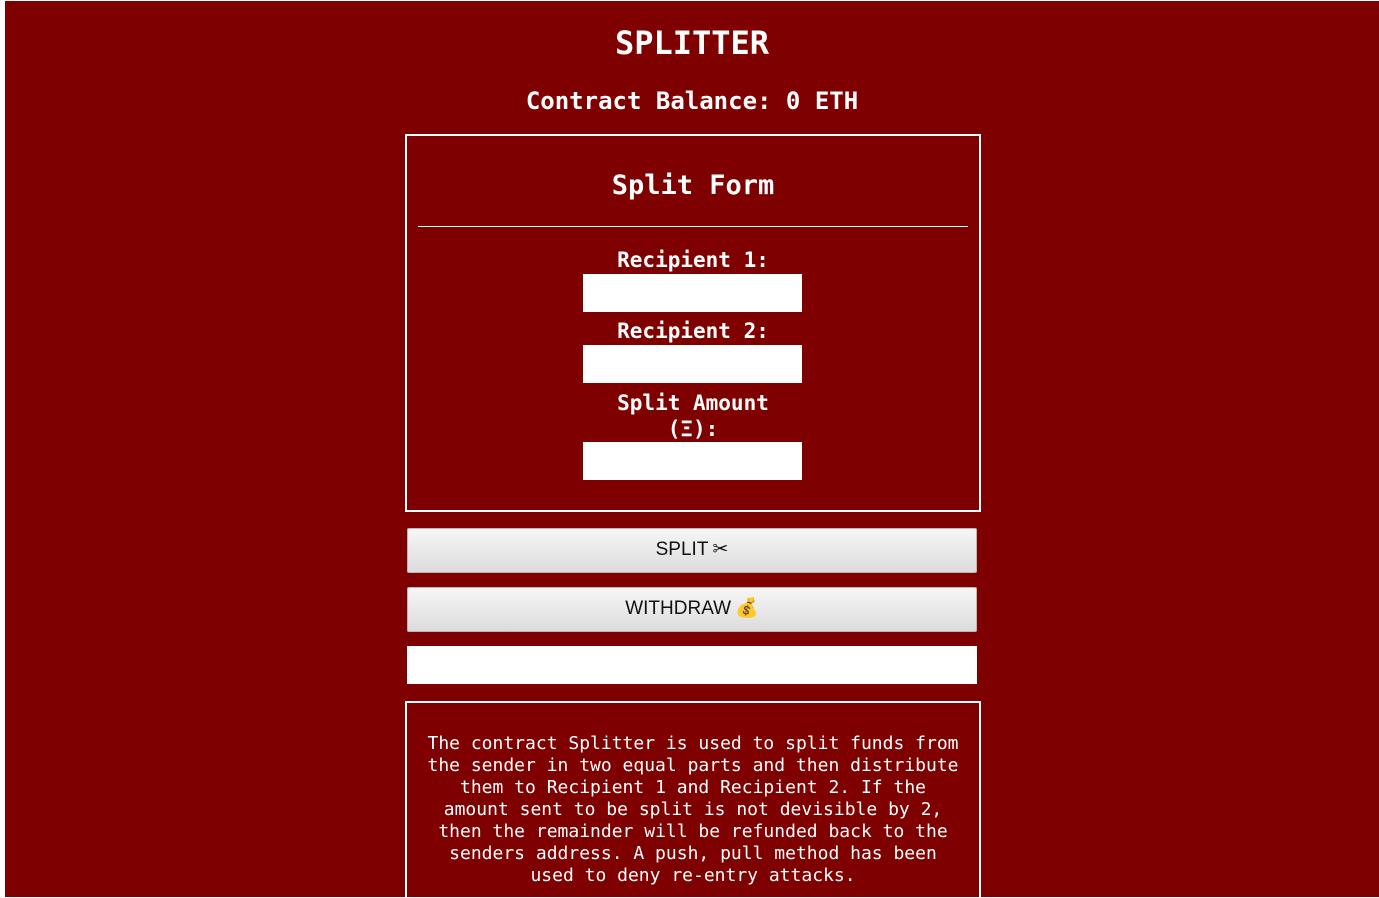  Describe the element at coordinates (693, 185) in the screenshot. I see `form-title: Split Form` at that location.